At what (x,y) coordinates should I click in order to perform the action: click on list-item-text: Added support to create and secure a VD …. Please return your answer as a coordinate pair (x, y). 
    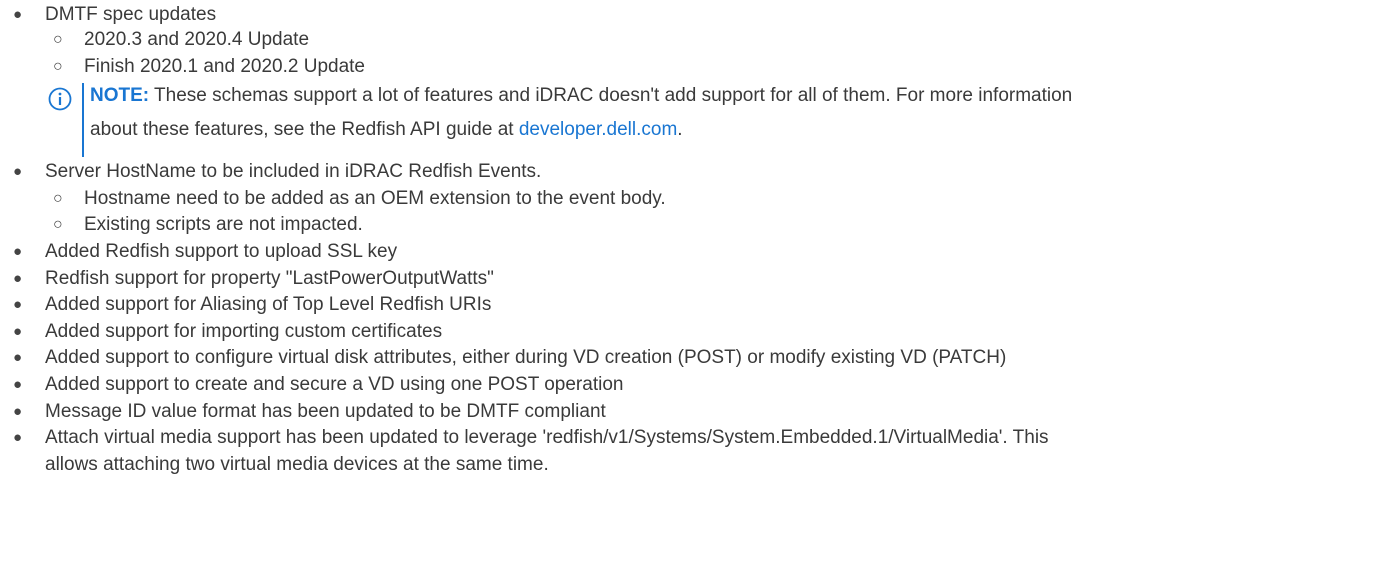
    Looking at the image, I should click on (334, 384).